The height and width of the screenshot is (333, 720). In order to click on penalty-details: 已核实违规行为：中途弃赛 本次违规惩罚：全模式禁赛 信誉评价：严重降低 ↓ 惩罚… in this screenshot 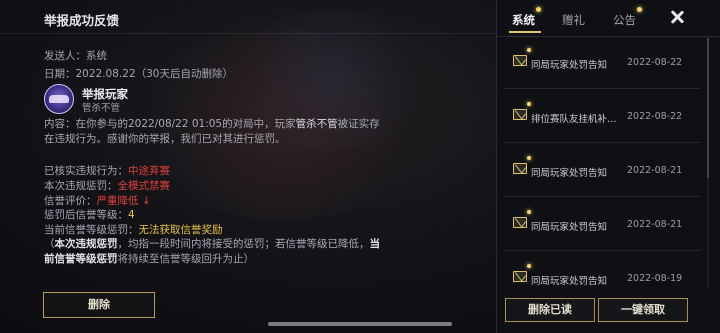, I will do `click(133, 201)`.